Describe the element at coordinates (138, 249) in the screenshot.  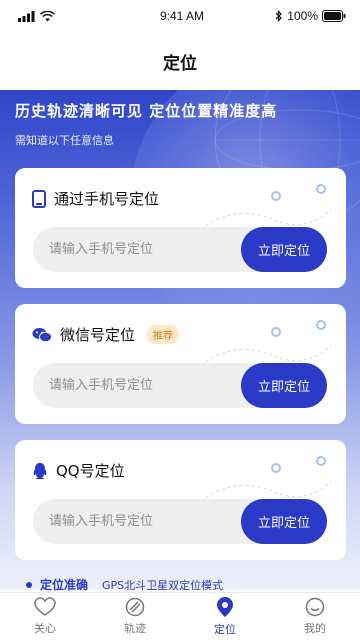
I see `phone-number-input` at that location.